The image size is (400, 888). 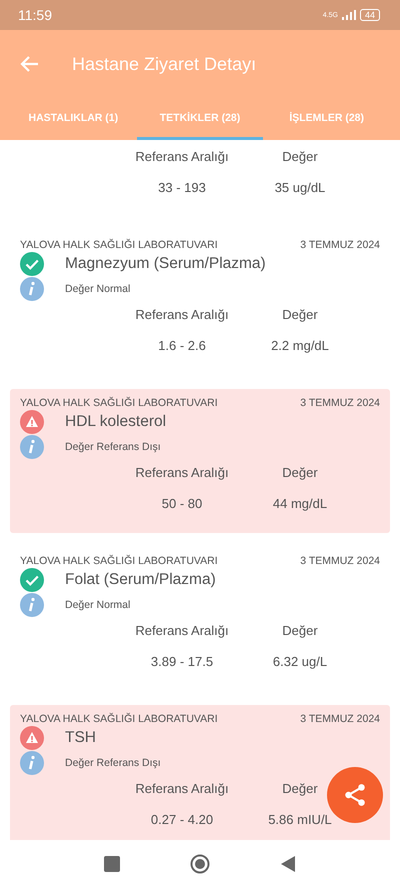 I want to click on test-name: Magnezyum (Serum/Plazma), so click(x=165, y=264).